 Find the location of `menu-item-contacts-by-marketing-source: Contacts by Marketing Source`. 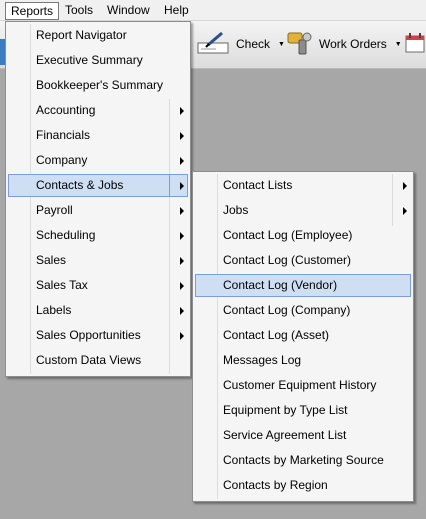

menu-item-contacts-by-marketing-source: Contacts by Marketing Source is located at coordinates (303, 460).